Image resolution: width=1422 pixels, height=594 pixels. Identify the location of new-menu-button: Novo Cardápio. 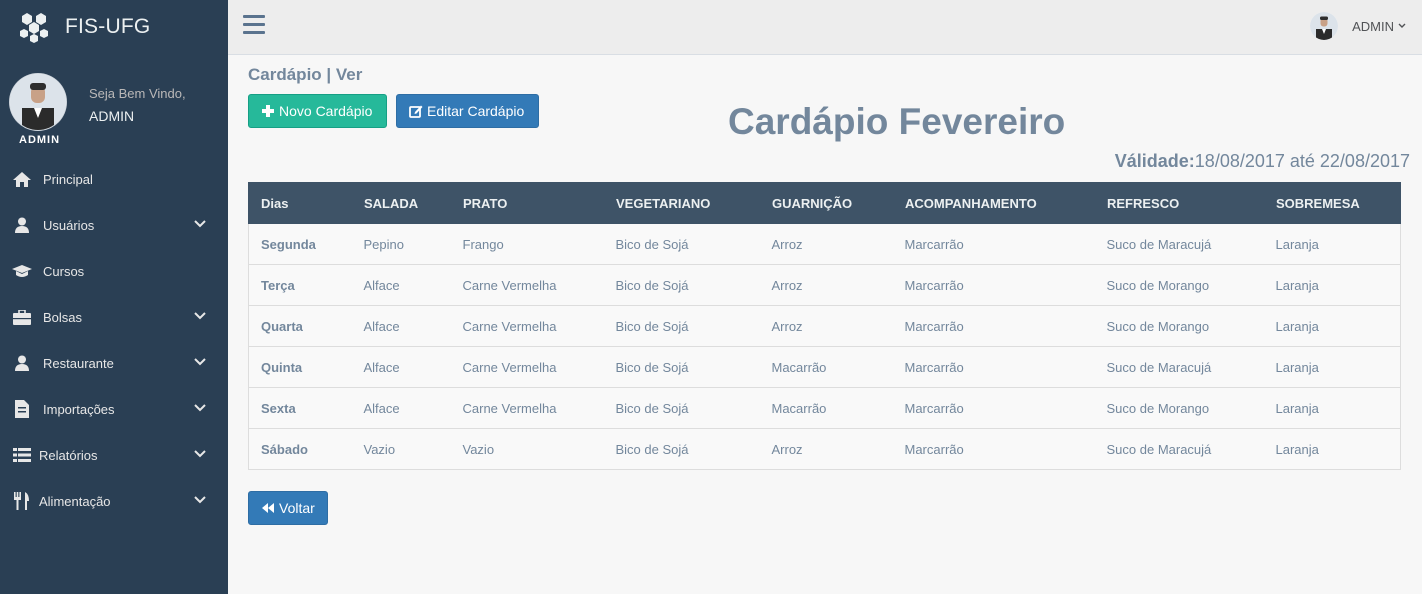
(317, 111).